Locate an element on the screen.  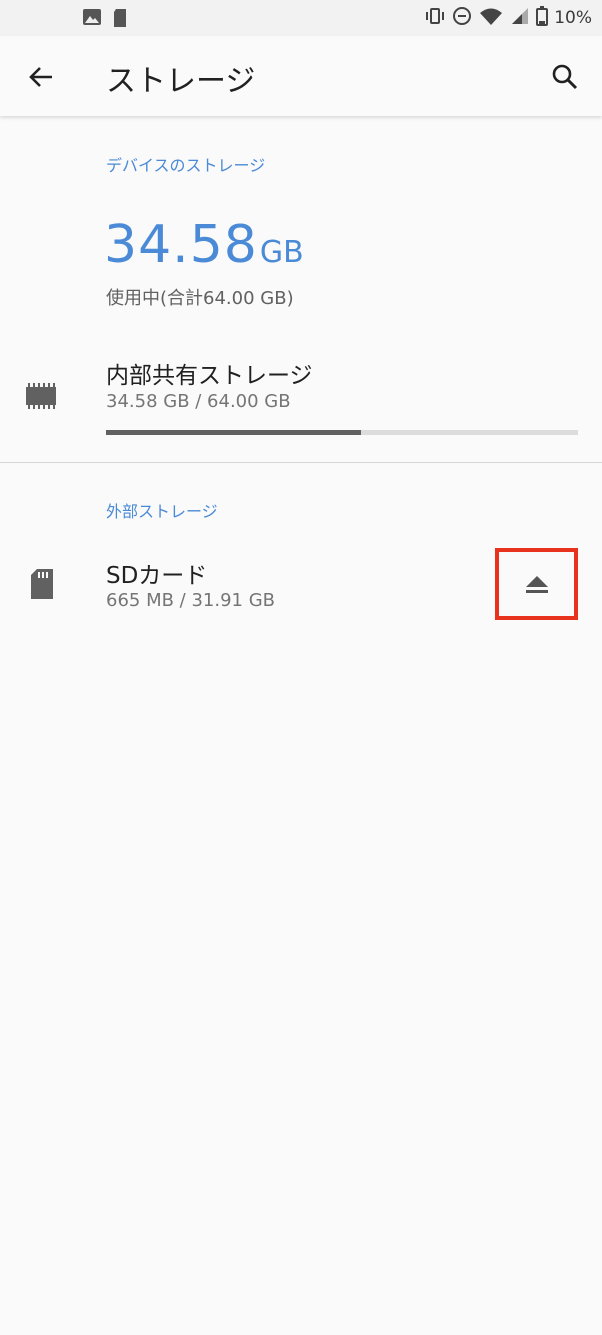
status-bar-system: 10% is located at coordinates (508, 18).